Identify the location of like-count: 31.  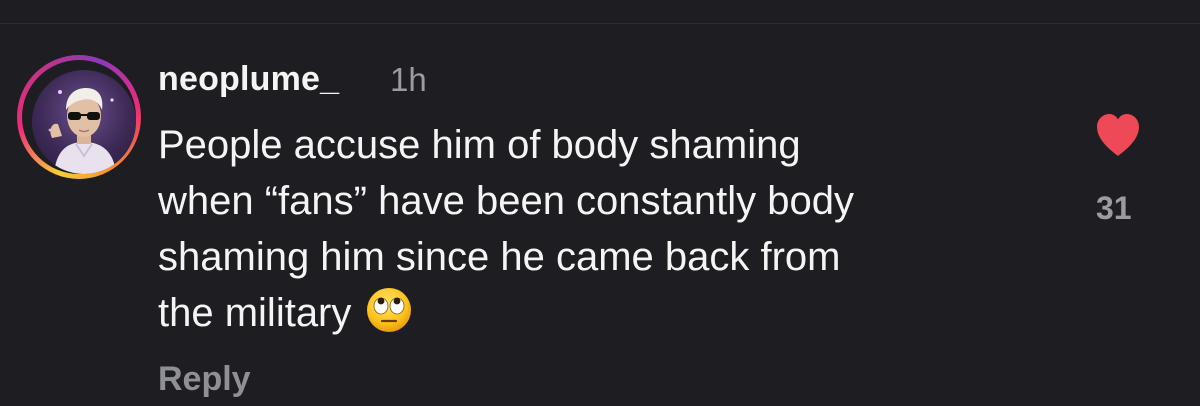
(1114, 208).